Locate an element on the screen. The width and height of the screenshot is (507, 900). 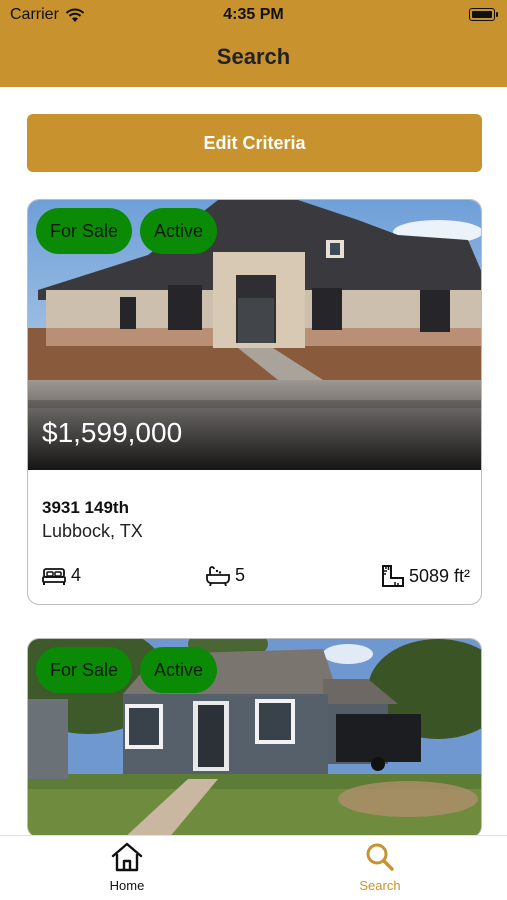
tab-search: Search is located at coordinates (380, 867).